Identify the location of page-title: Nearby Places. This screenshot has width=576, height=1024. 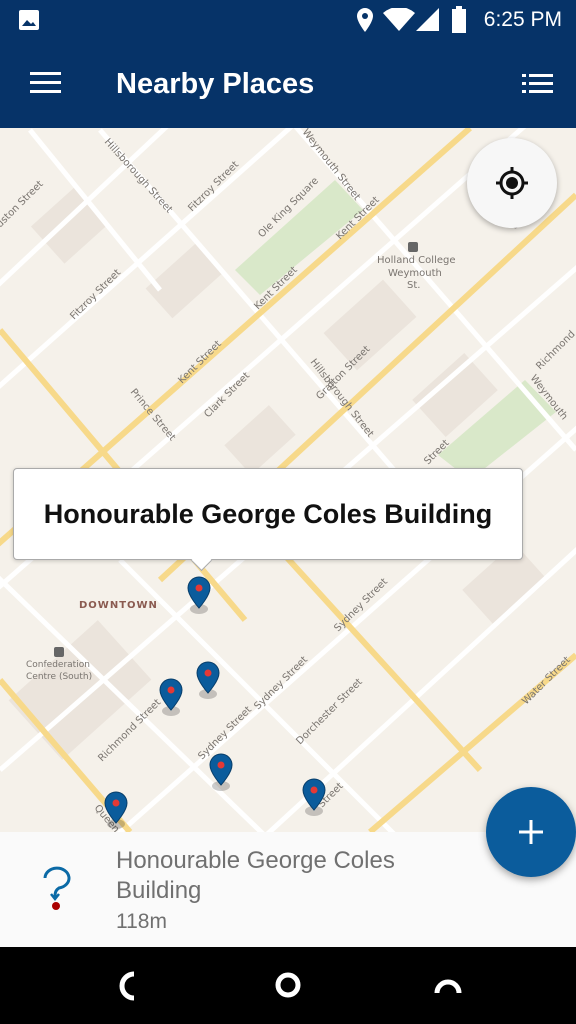
(215, 84).